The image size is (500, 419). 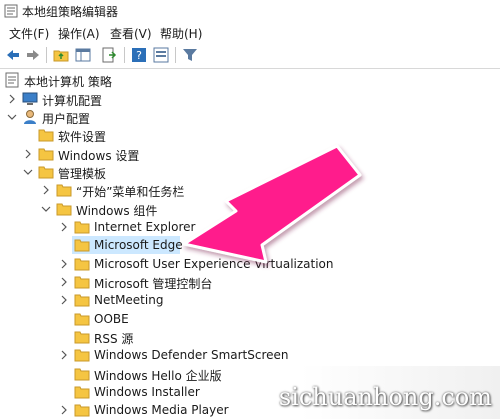 What do you see at coordinates (385, 397) in the screenshot?
I see `watermark-text: sichuanhong.com` at bounding box center [385, 397].